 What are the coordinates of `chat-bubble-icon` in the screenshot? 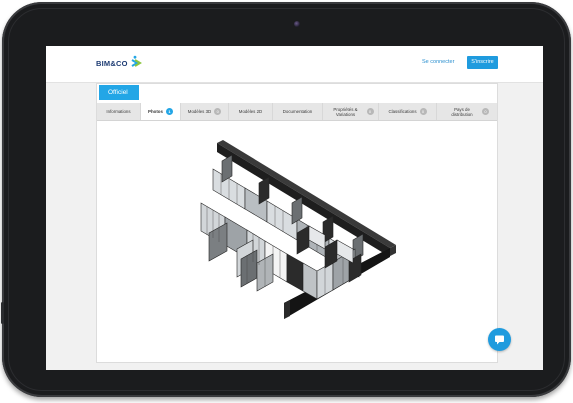 It's located at (499, 340).